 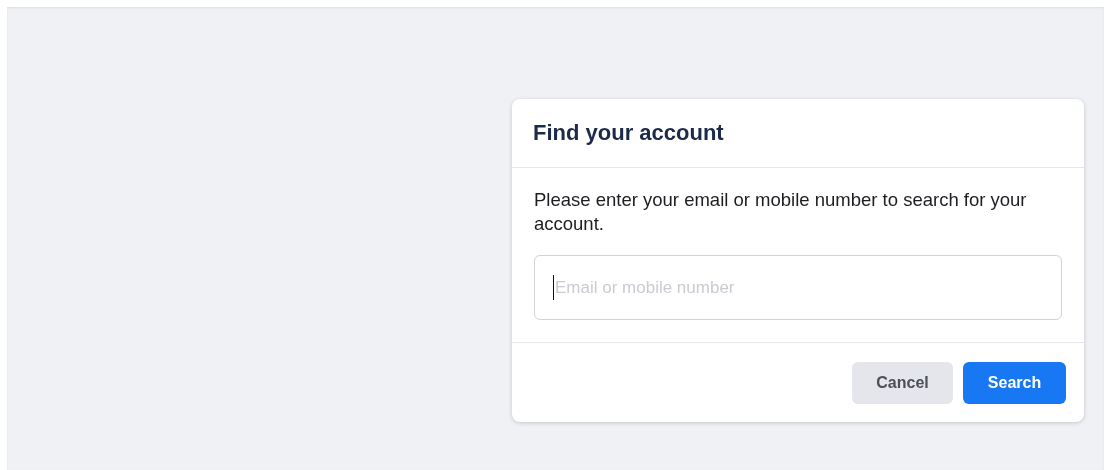 What do you see at coordinates (628, 133) in the screenshot?
I see `dialog-title: Find your account` at bounding box center [628, 133].